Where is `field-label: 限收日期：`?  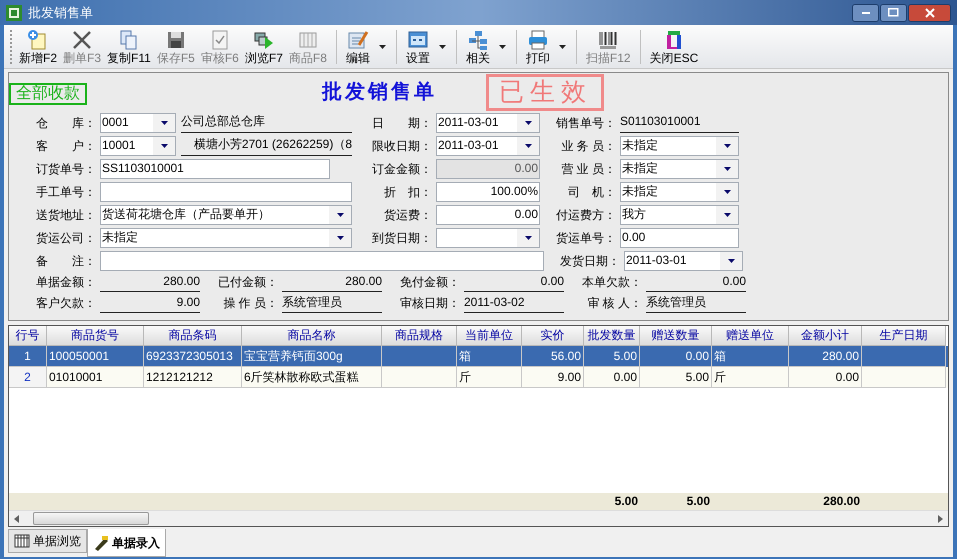 field-label: 限收日期： is located at coordinates (402, 146).